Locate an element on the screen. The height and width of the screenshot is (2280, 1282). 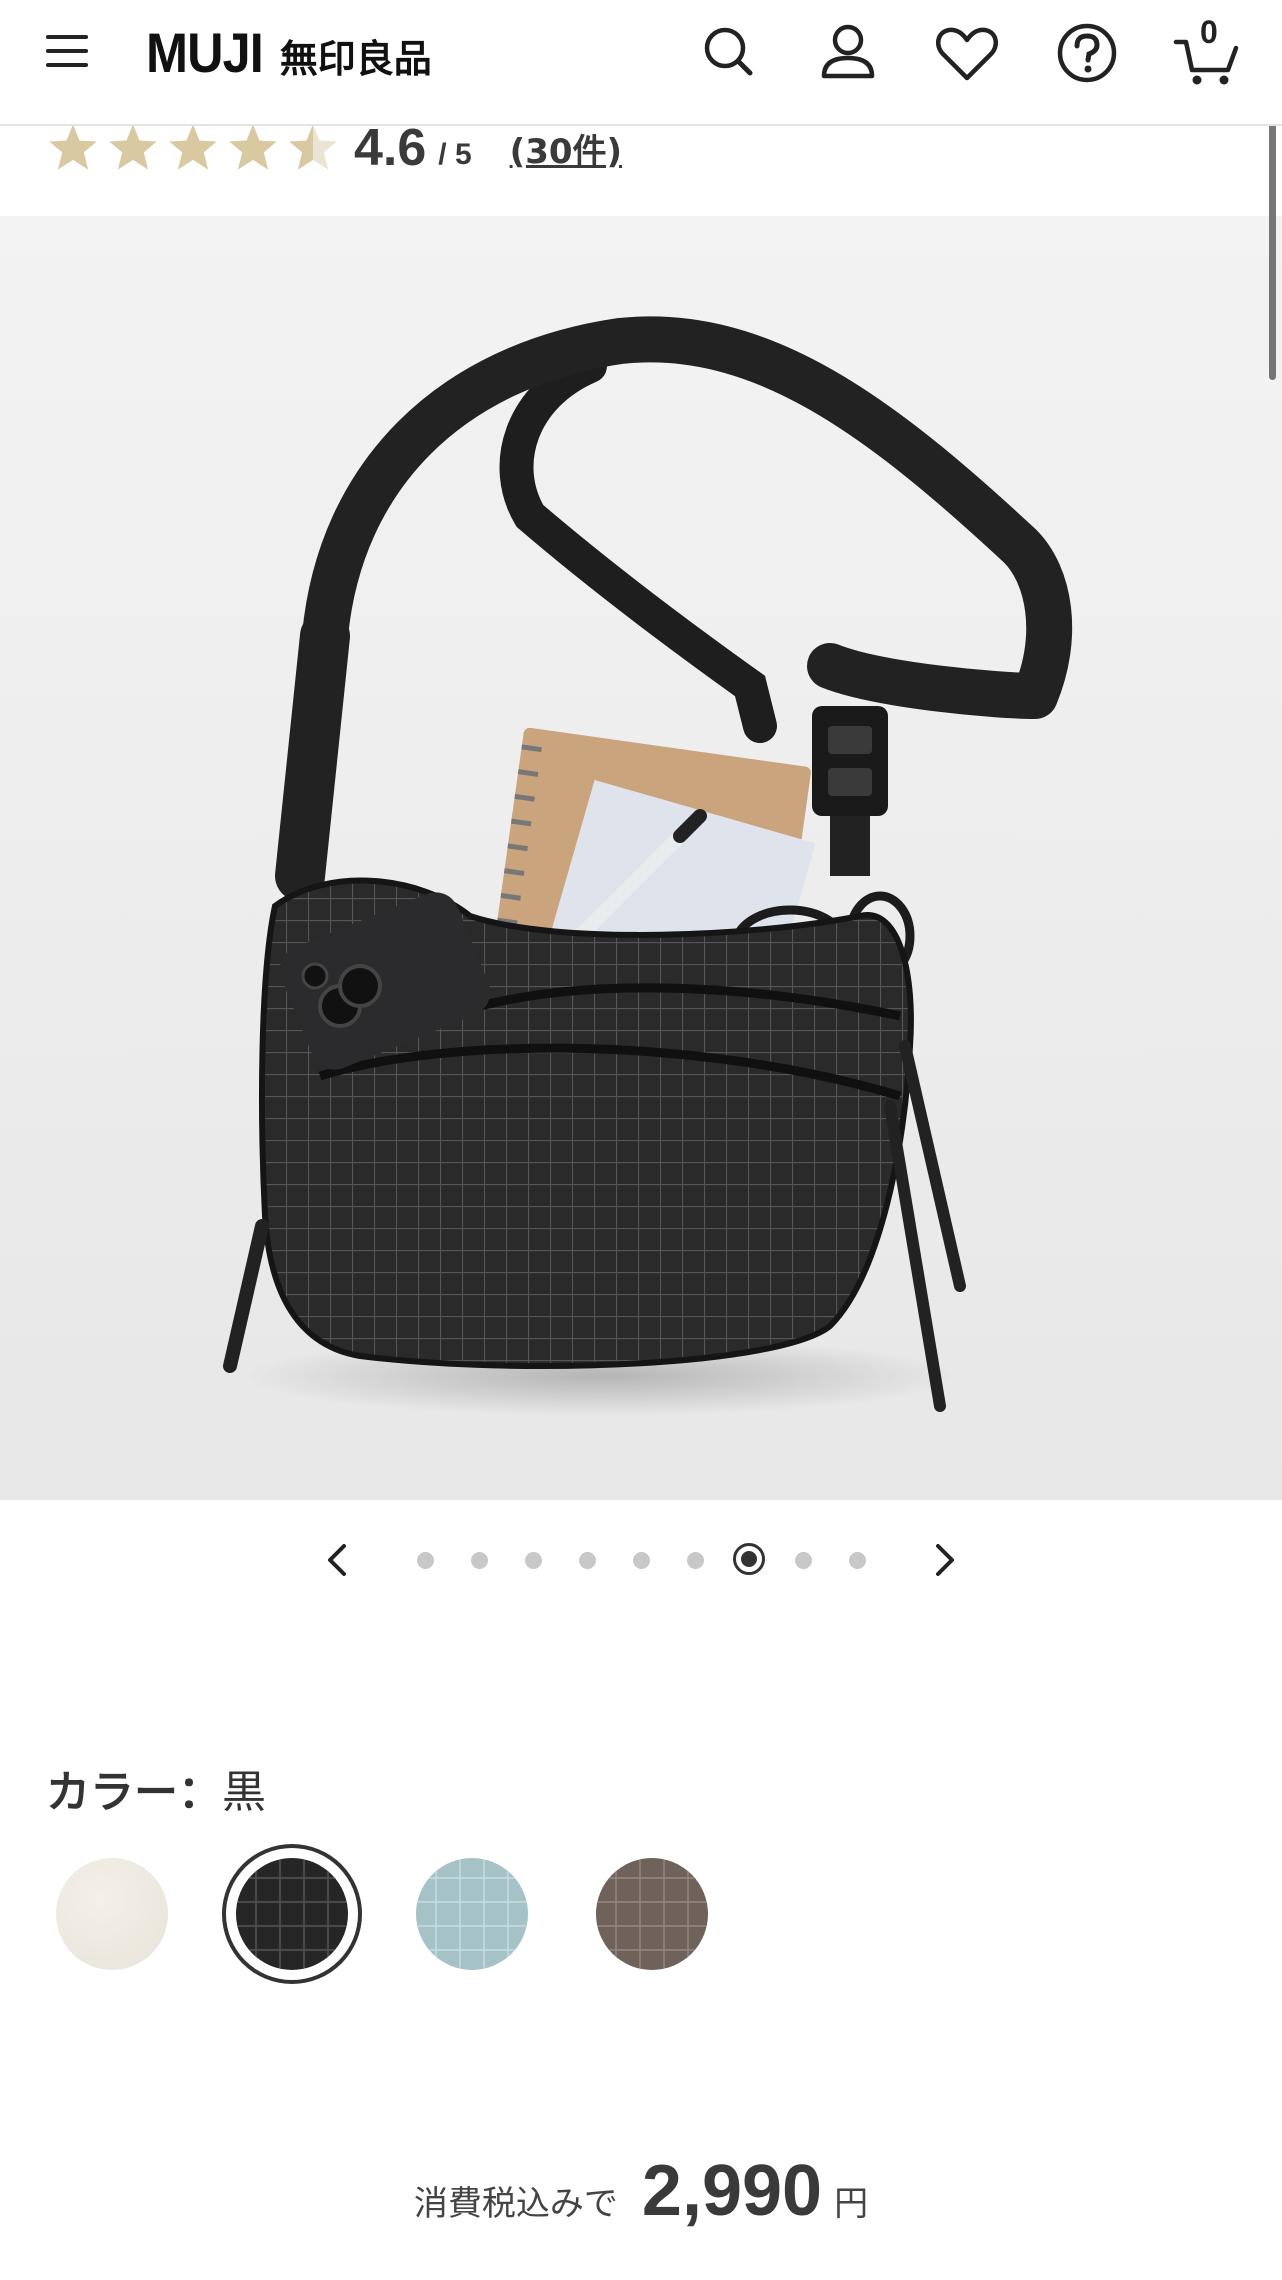
rating-max: / 5 is located at coordinates (455, 154).